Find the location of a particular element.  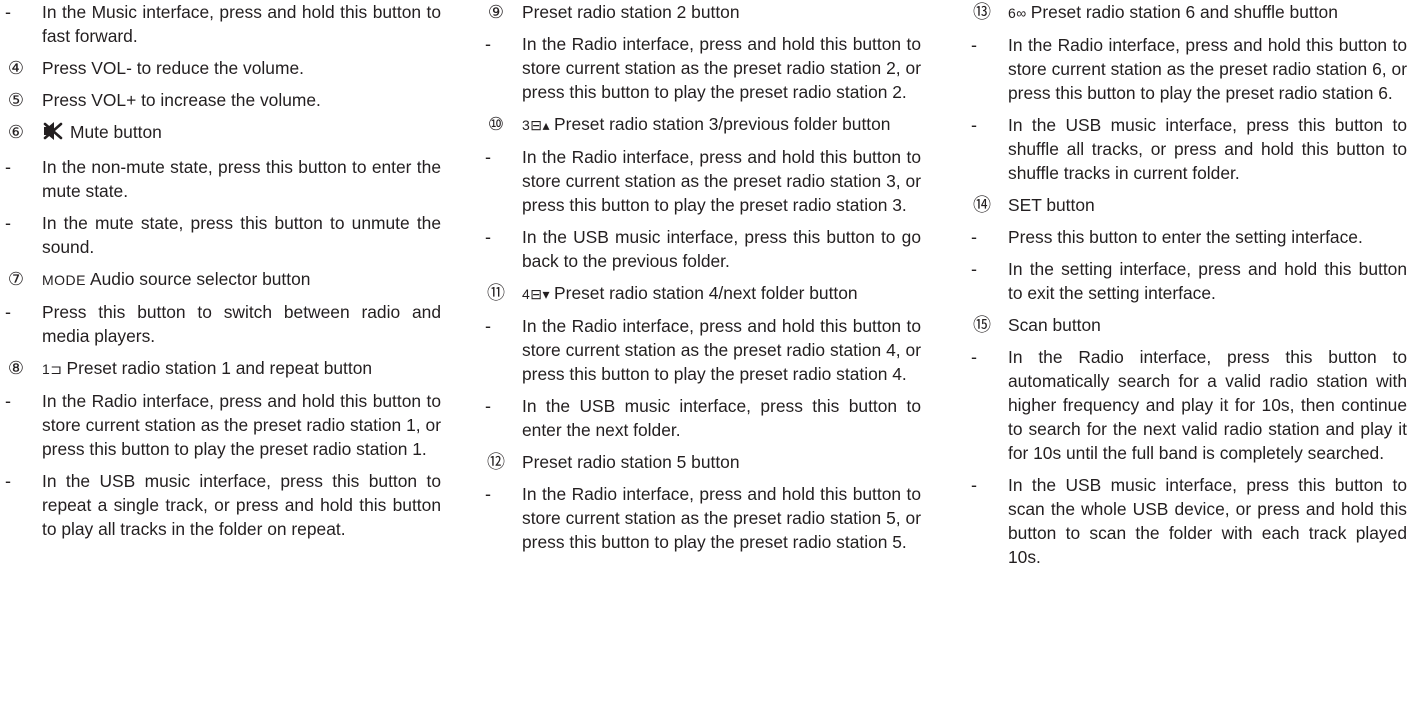

button-glyph: MODE is located at coordinates (64, 280).